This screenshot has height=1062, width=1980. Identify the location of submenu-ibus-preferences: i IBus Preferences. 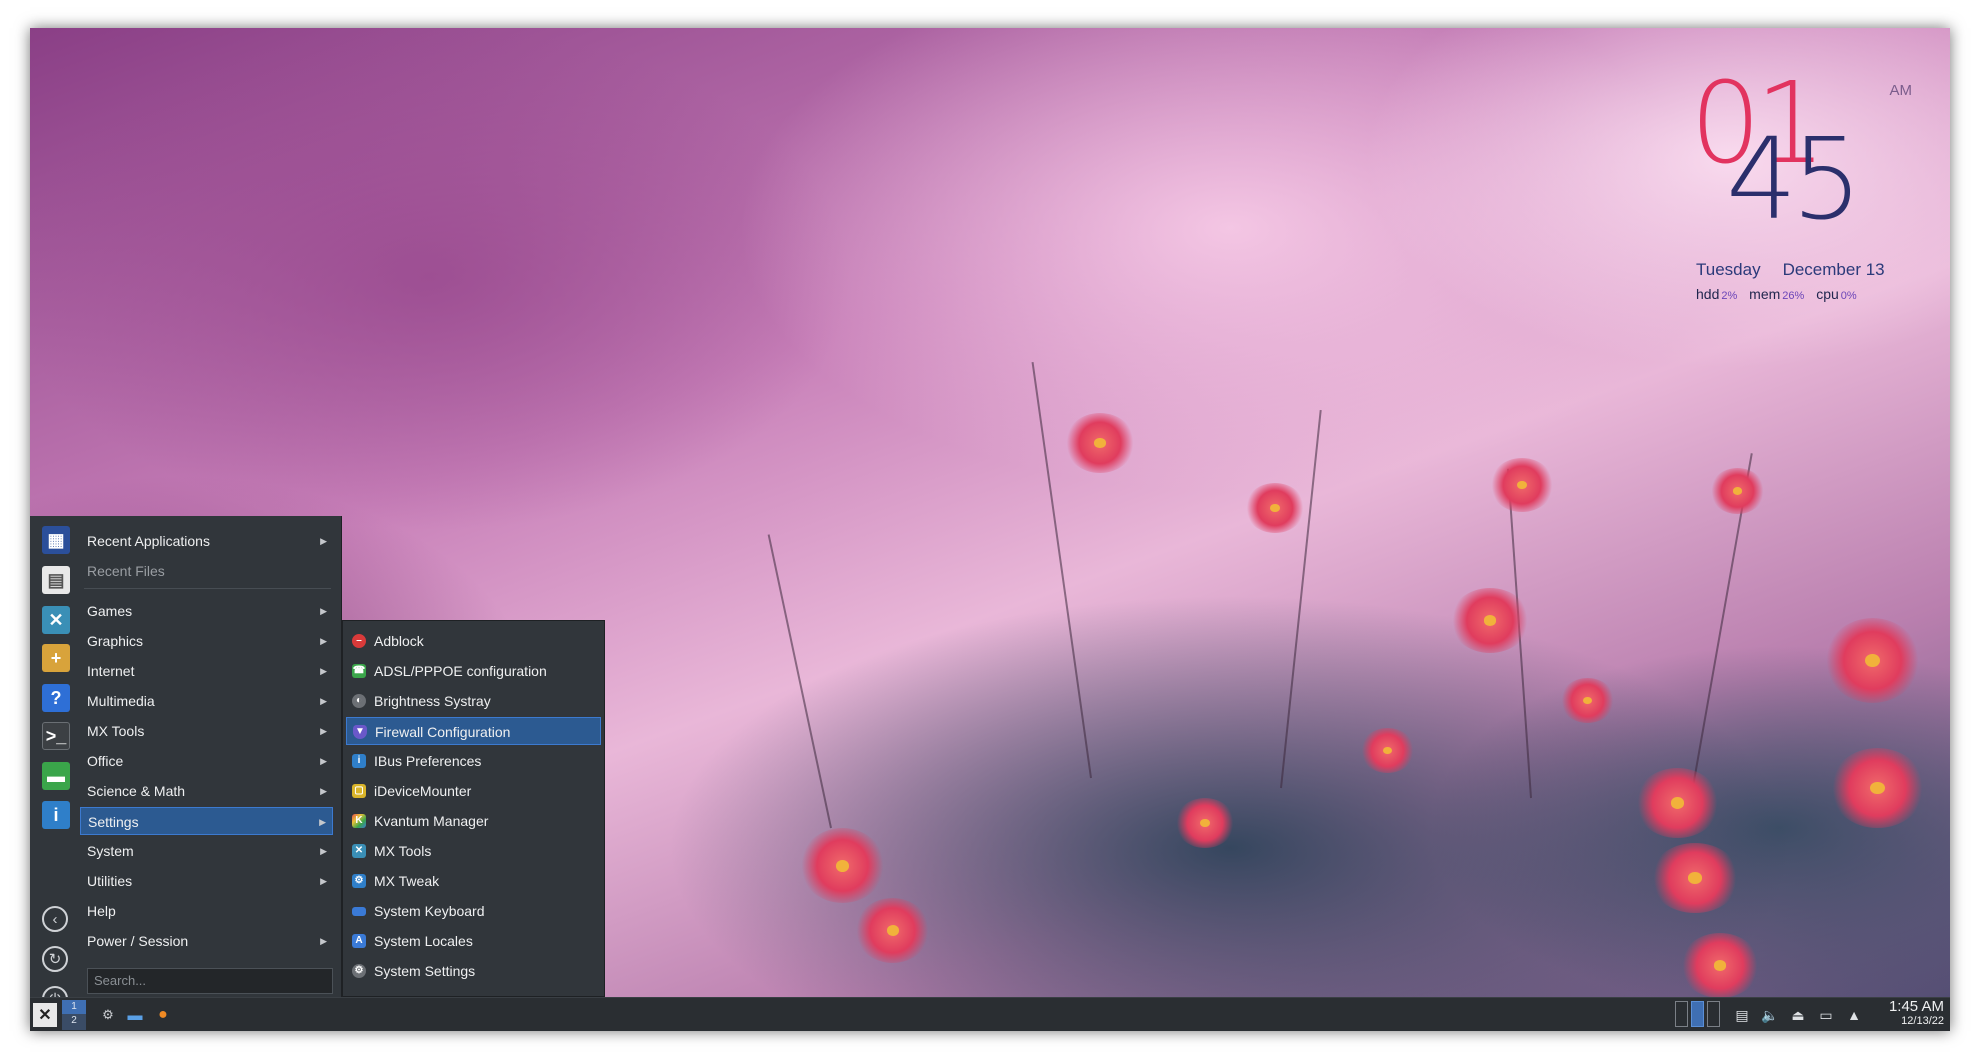
(473, 761).